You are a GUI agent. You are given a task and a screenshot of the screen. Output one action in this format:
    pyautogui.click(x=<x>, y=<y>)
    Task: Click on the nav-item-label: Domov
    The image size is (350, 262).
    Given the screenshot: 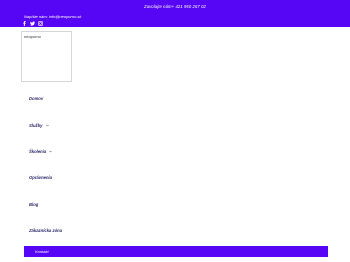 What is the action you would take?
    pyautogui.click(x=36, y=98)
    